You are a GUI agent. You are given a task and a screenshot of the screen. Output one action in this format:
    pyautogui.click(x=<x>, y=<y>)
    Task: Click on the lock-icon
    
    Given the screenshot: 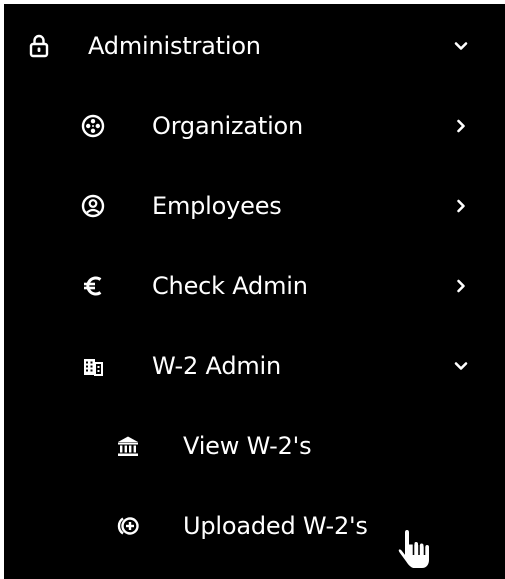 What is the action you would take?
    pyautogui.click(x=39, y=46)
    